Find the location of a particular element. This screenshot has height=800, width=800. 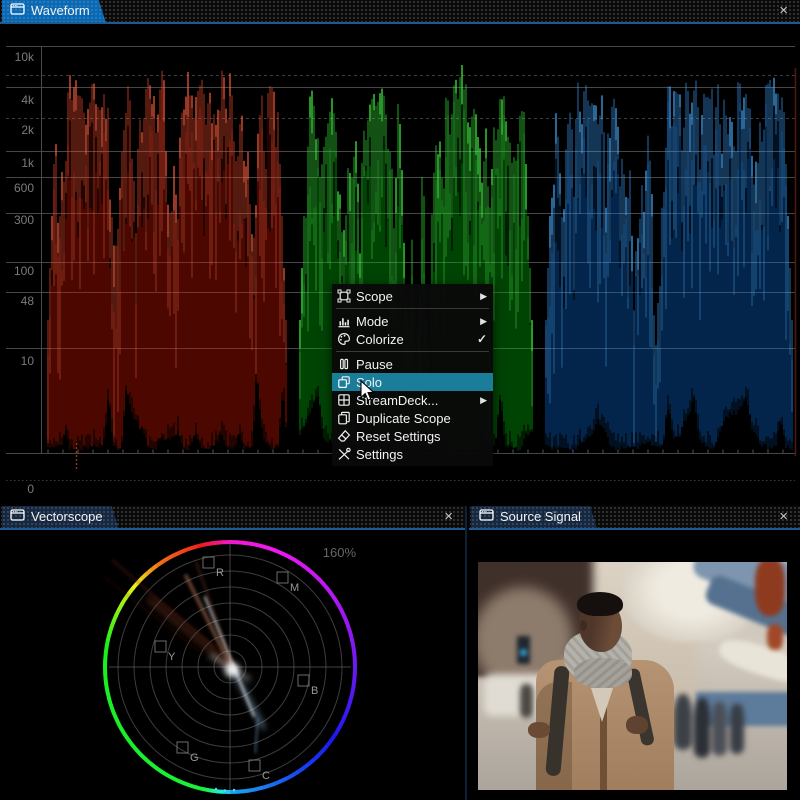

target-label-c: C is located at coordinates (266, 776).